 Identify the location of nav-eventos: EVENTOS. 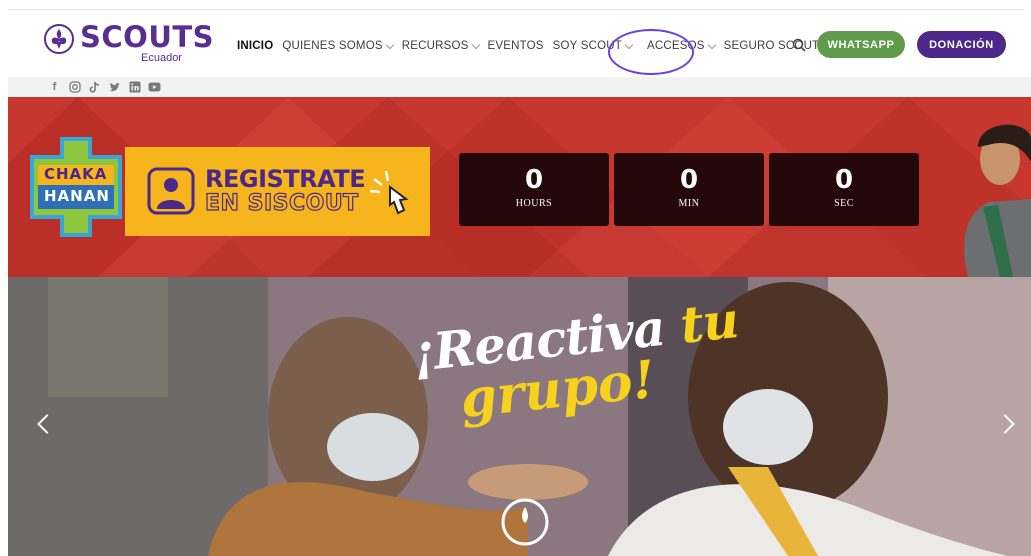
(516, 46).